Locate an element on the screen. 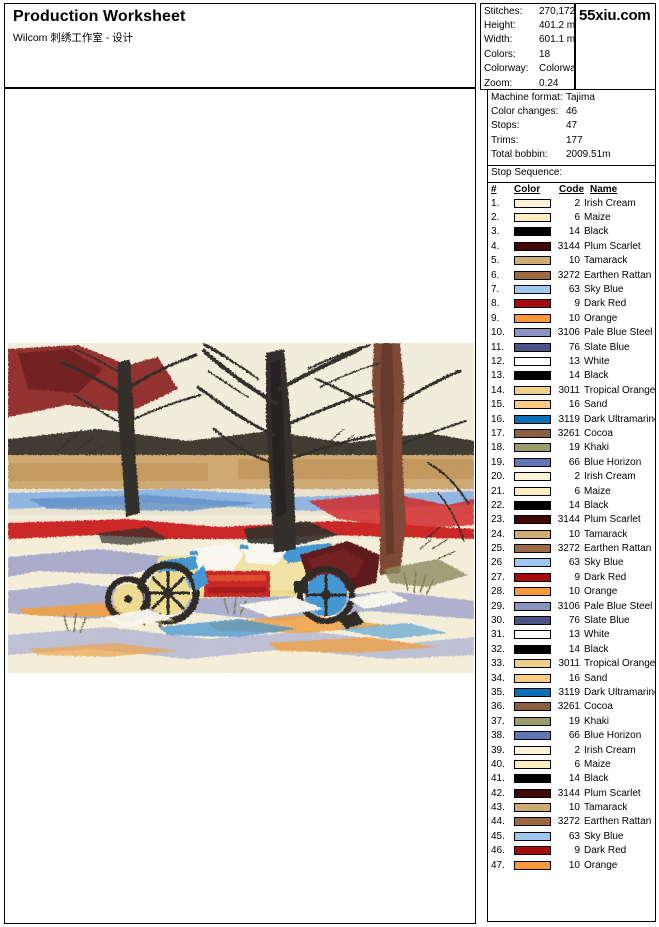 This screenshot has width=659, height=927. table-row: 21. 6 Maize is located at coordinates (571, 491).